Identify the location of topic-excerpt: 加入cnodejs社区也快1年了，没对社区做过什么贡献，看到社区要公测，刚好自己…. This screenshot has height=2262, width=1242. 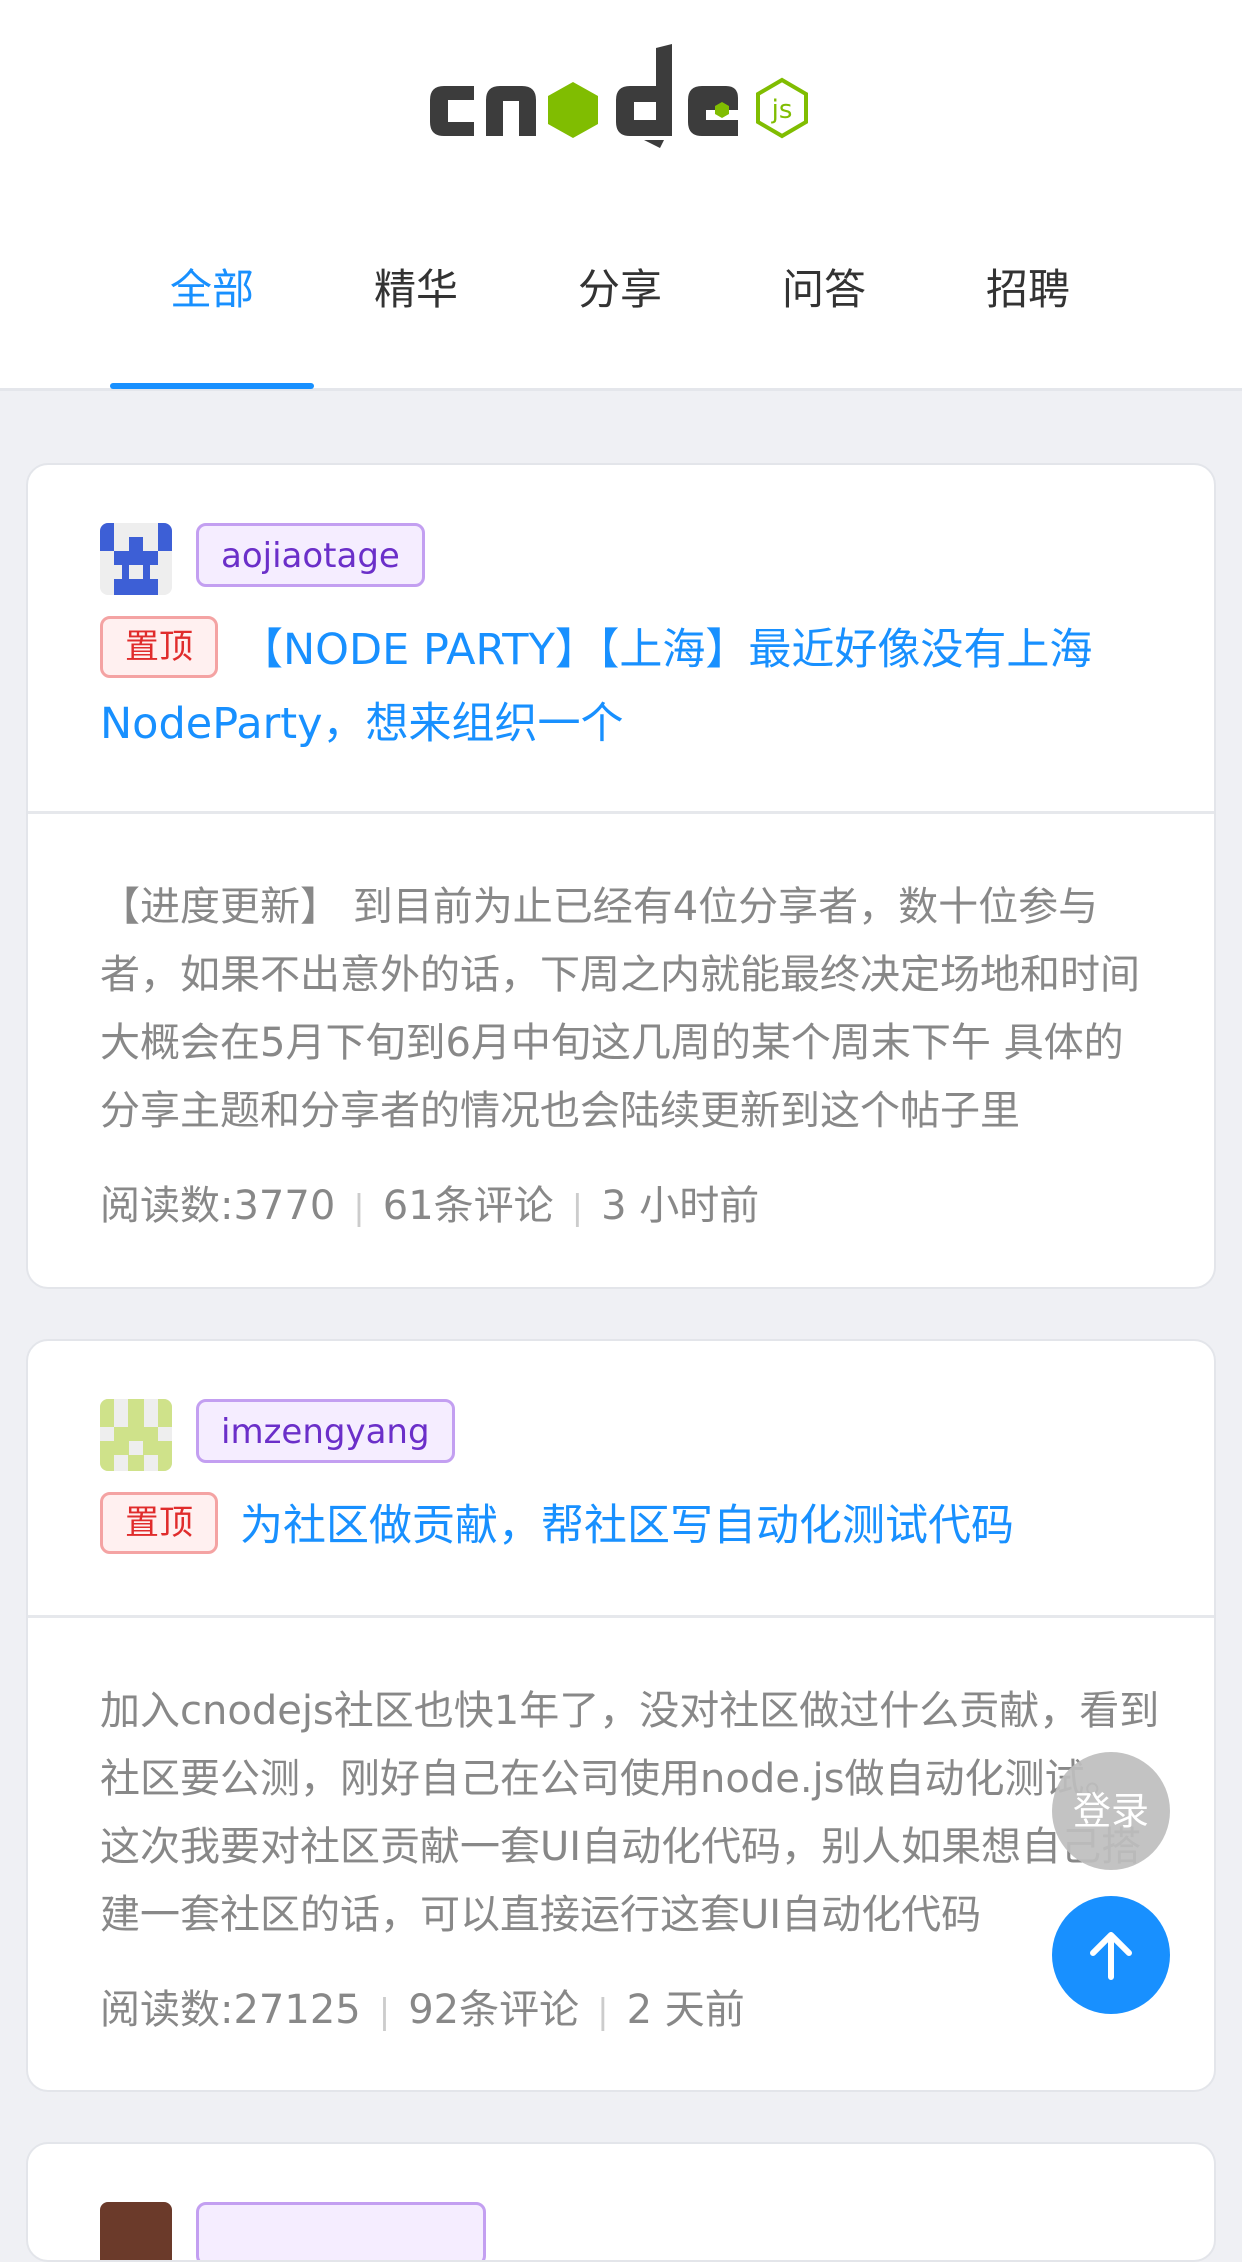
(630, 1813).